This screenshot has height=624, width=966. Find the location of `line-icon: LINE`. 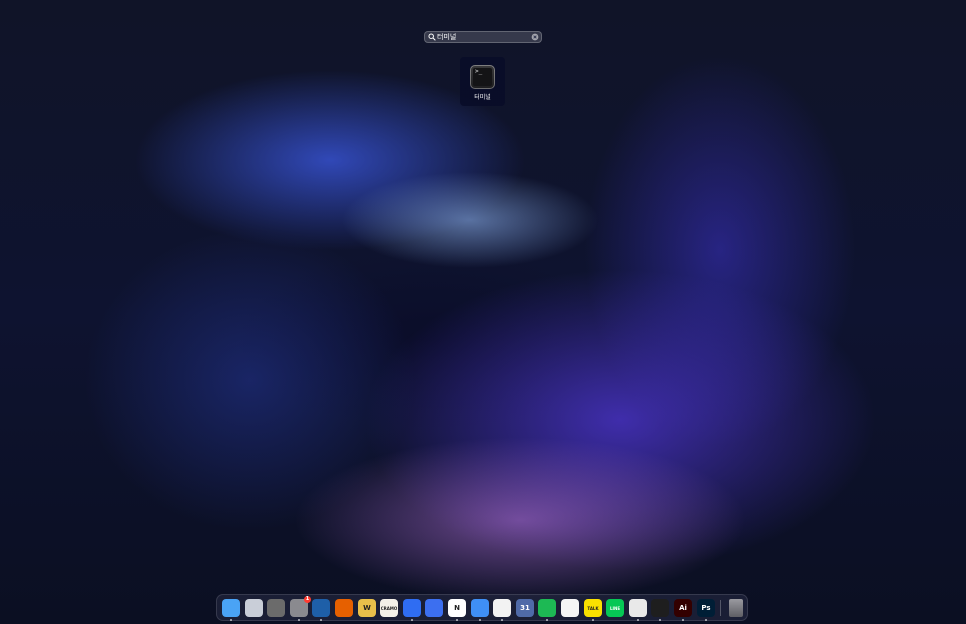

line-icon: LINE is located at coordinates (615, 608).